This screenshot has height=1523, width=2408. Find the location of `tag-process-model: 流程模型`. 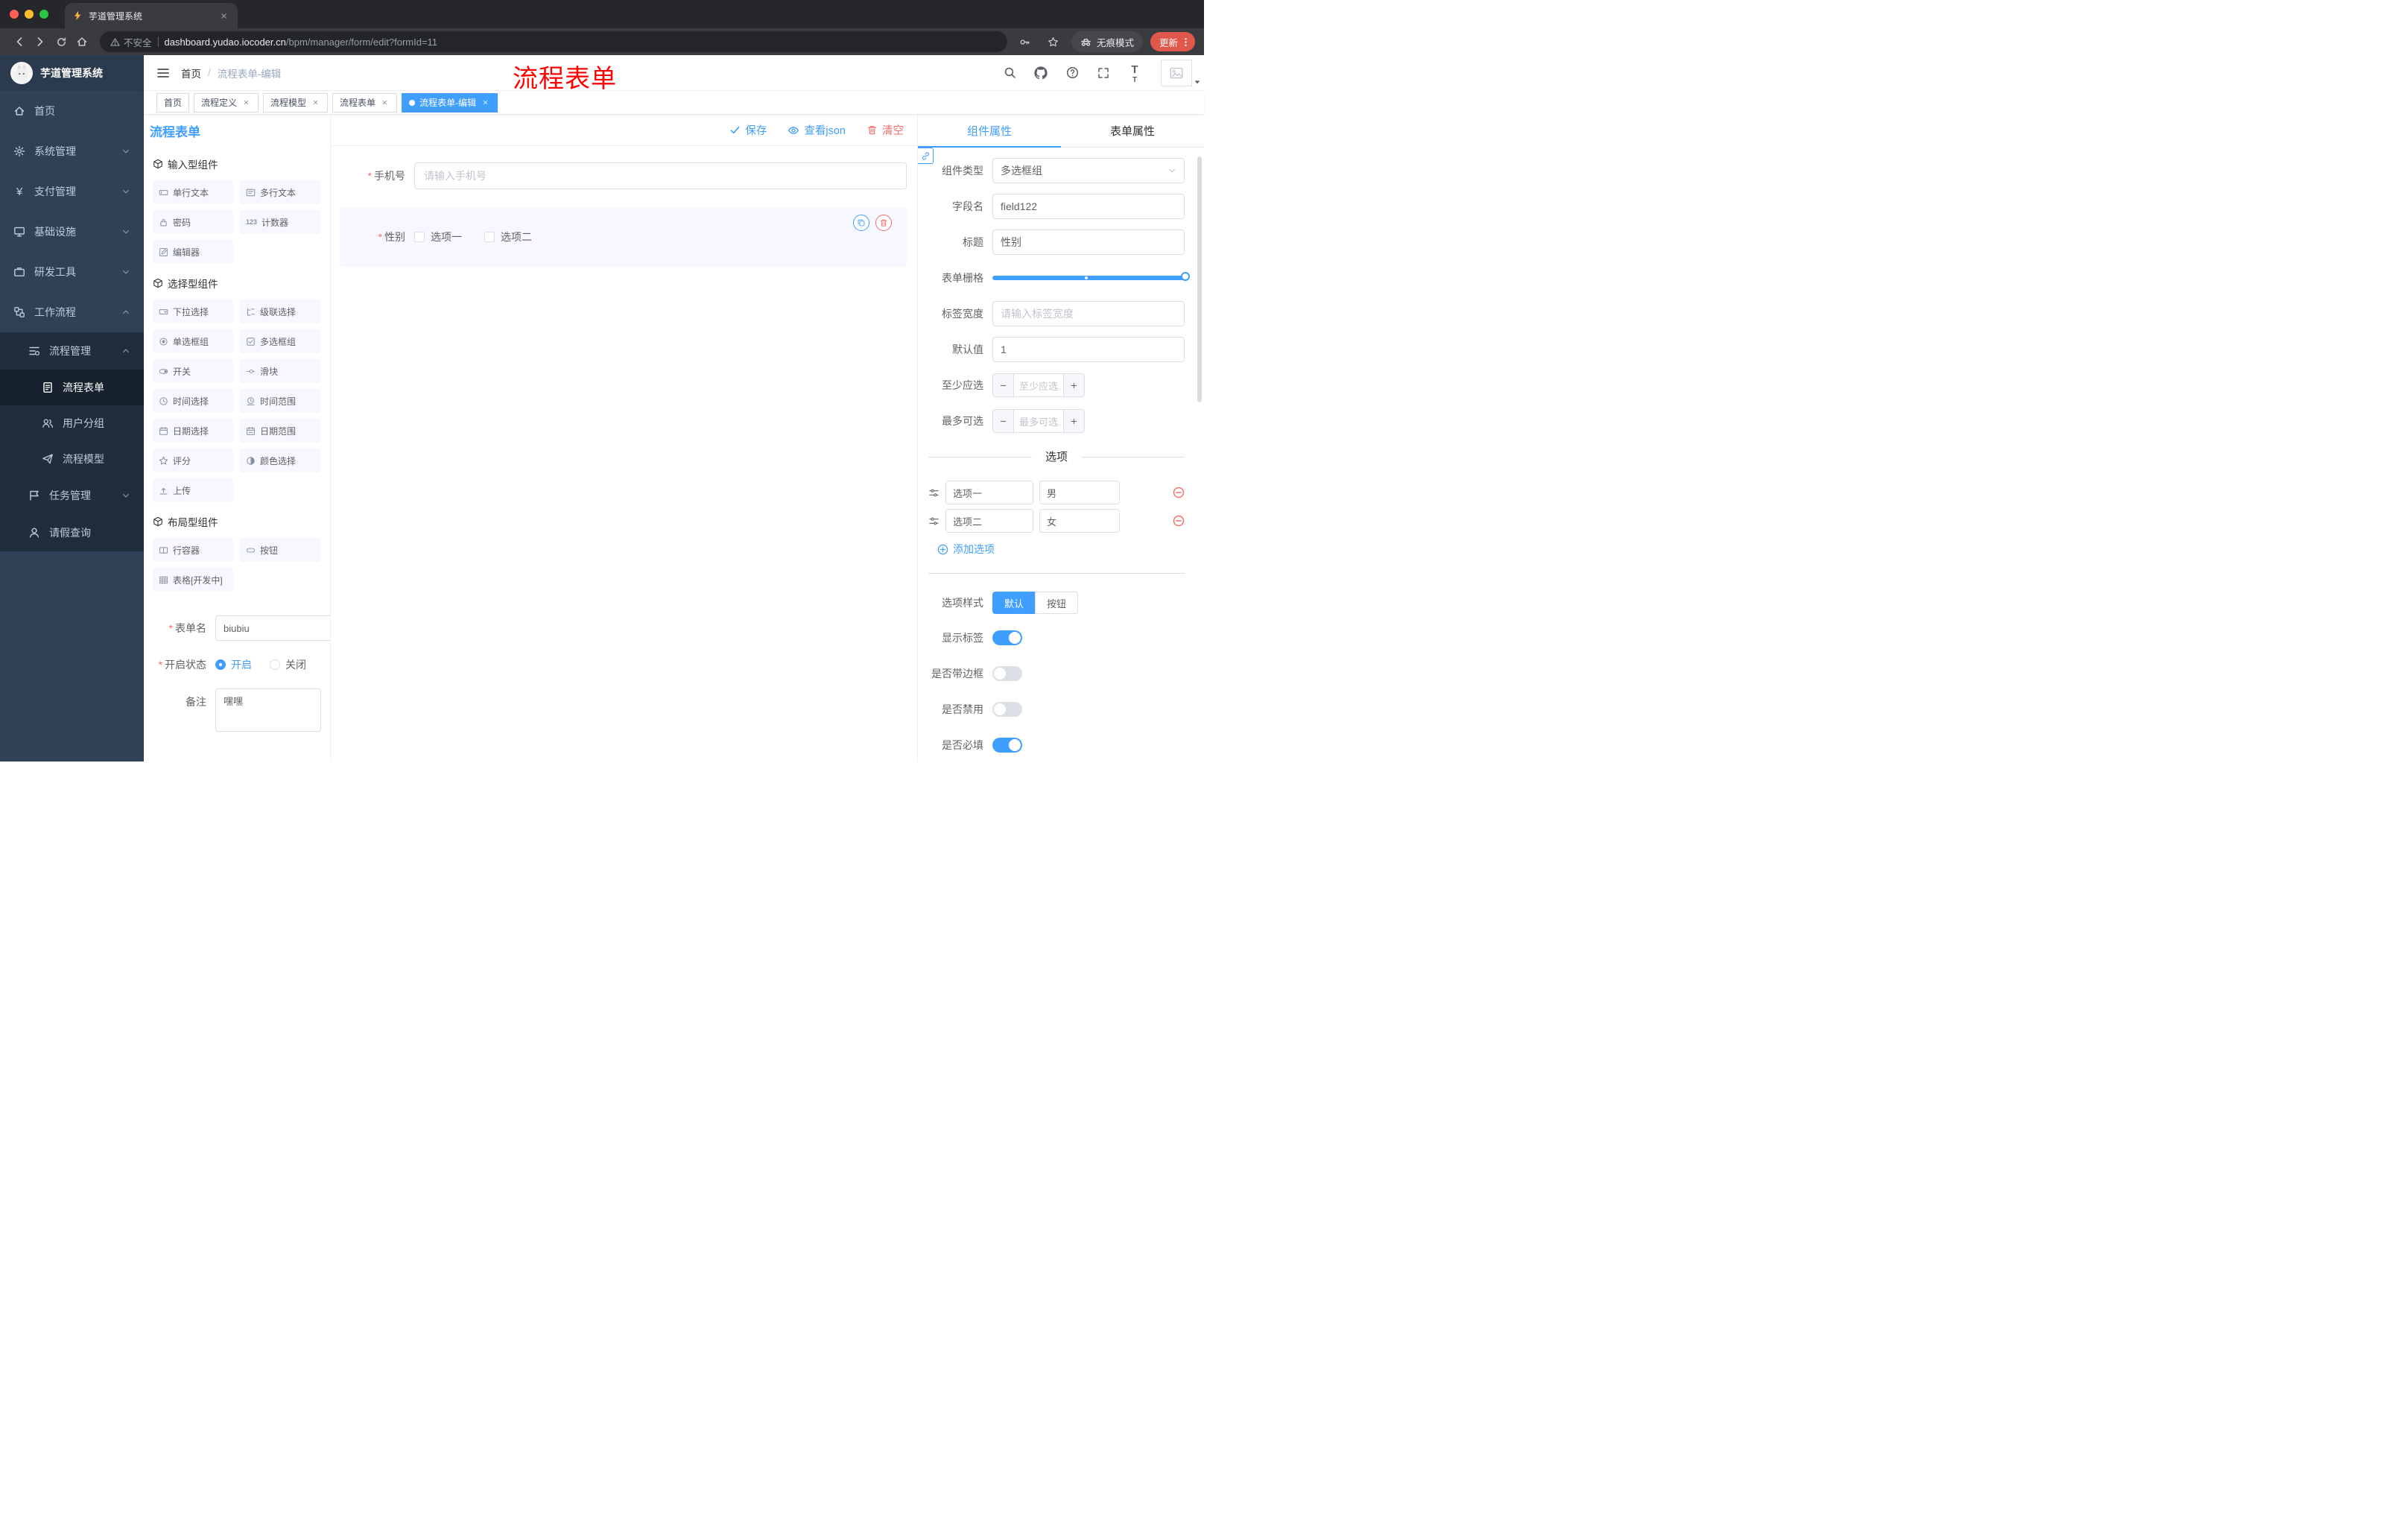

tag-process-model: 流程模型 is located at coordinates (296, 102).